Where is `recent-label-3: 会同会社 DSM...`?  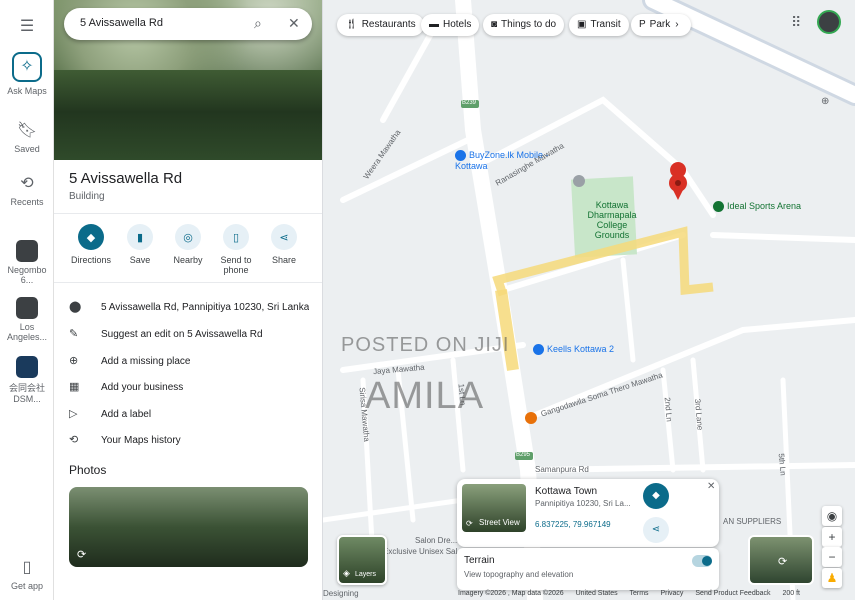 recent-label-3: 会同会社 DSM... is located at coordinates (26, 393).